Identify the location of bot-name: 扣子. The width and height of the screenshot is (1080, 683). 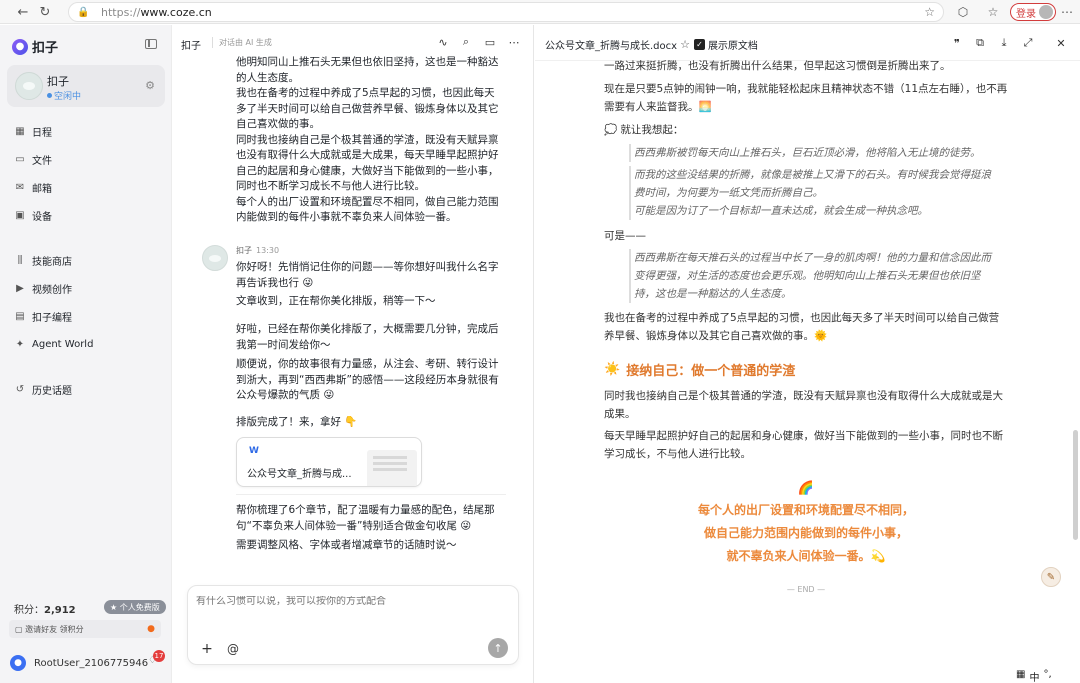
(58, 81).